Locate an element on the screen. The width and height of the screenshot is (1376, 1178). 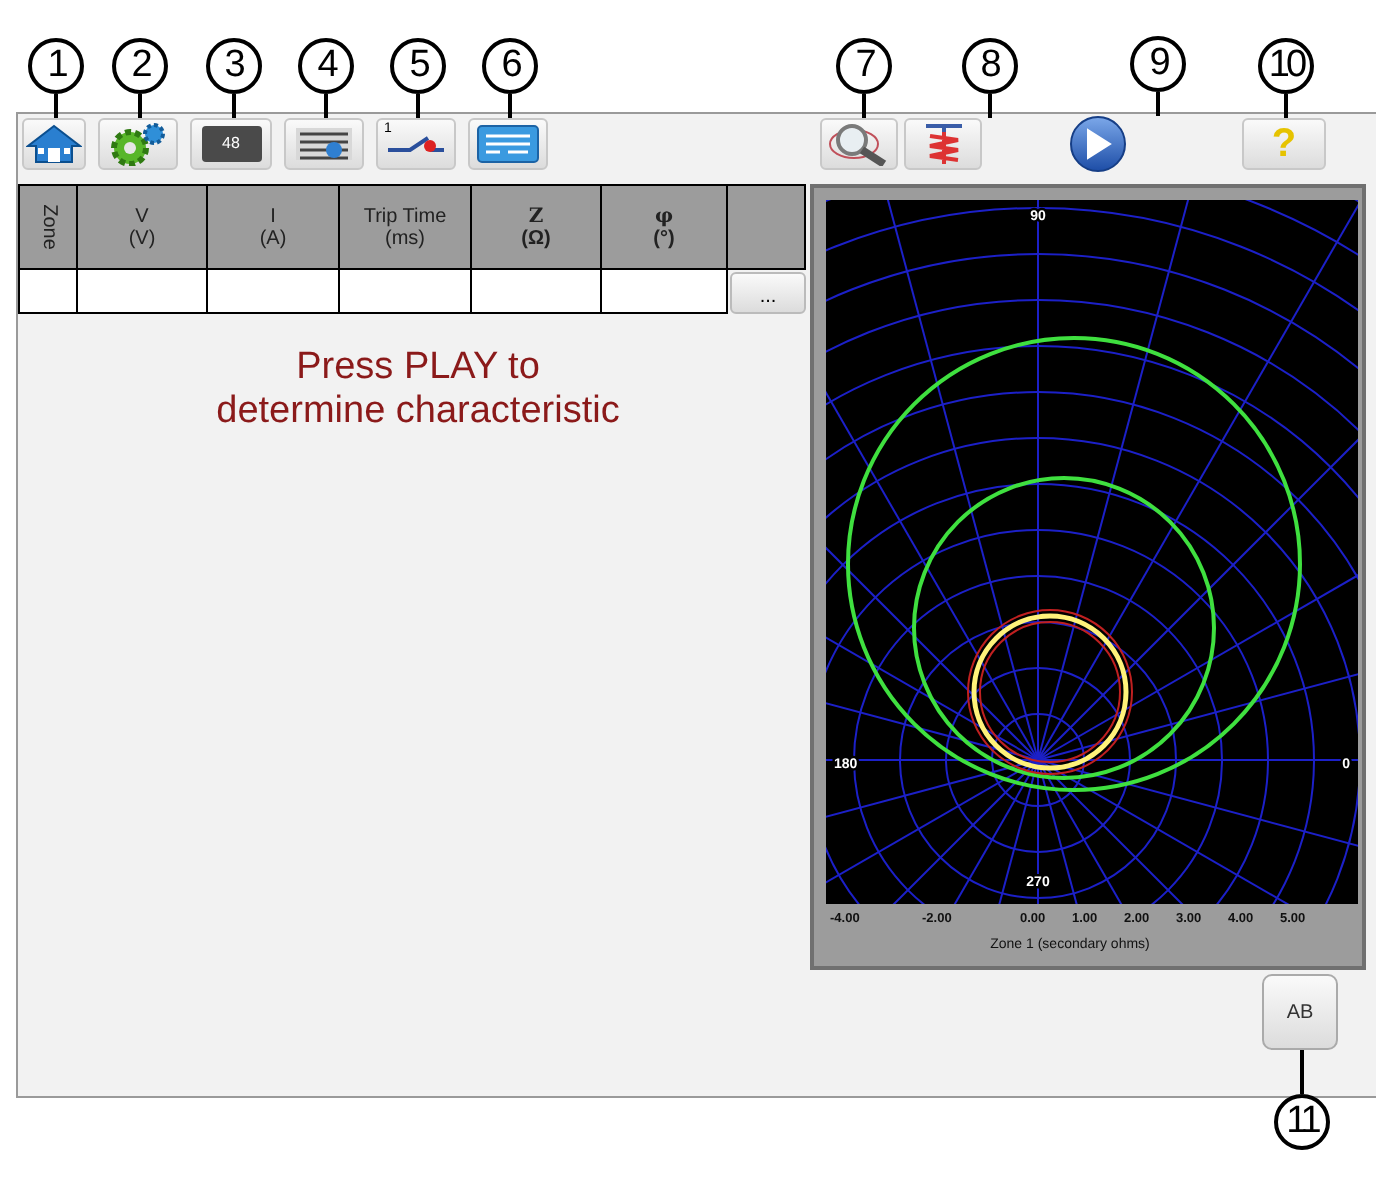
column-header: φ (°) is located at coordinates (664, 227).